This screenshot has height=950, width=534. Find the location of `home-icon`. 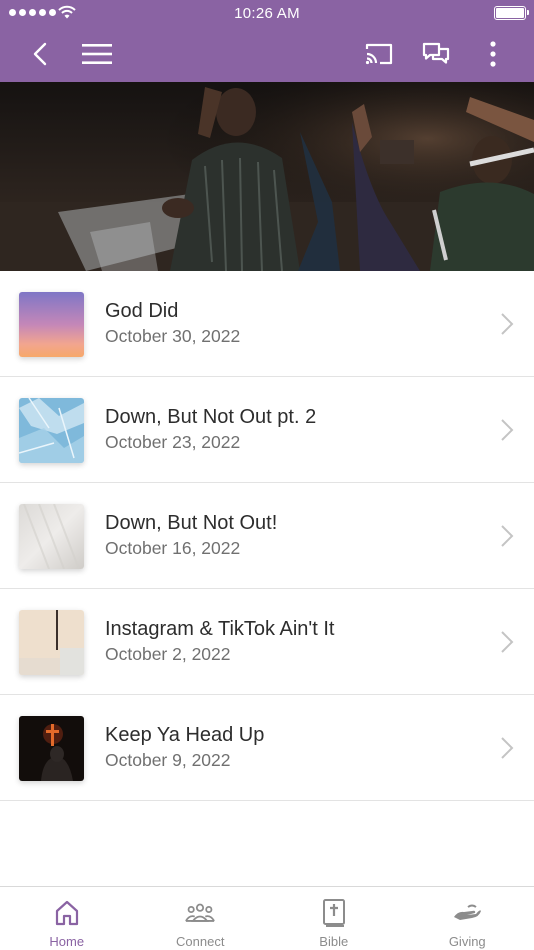

home-icon is located at coordinates (66, 913).